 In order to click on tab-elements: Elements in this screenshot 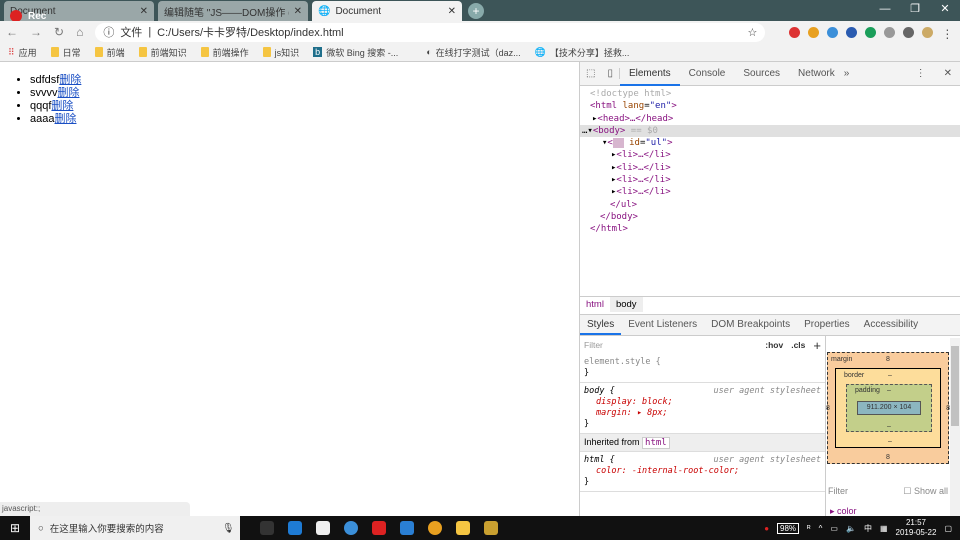, I will do `click(649, 74)`.